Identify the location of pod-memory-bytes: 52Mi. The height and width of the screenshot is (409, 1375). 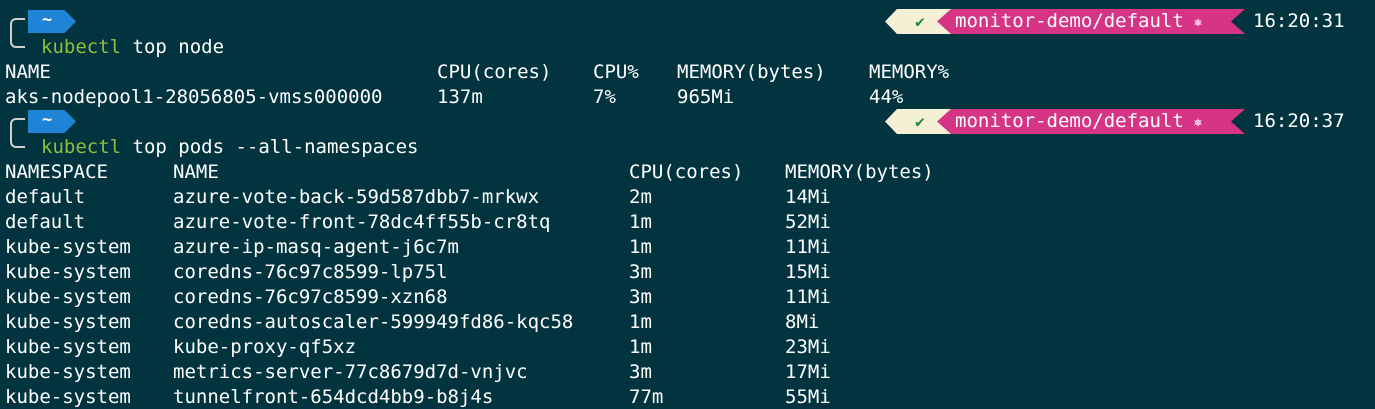
(808, 222).